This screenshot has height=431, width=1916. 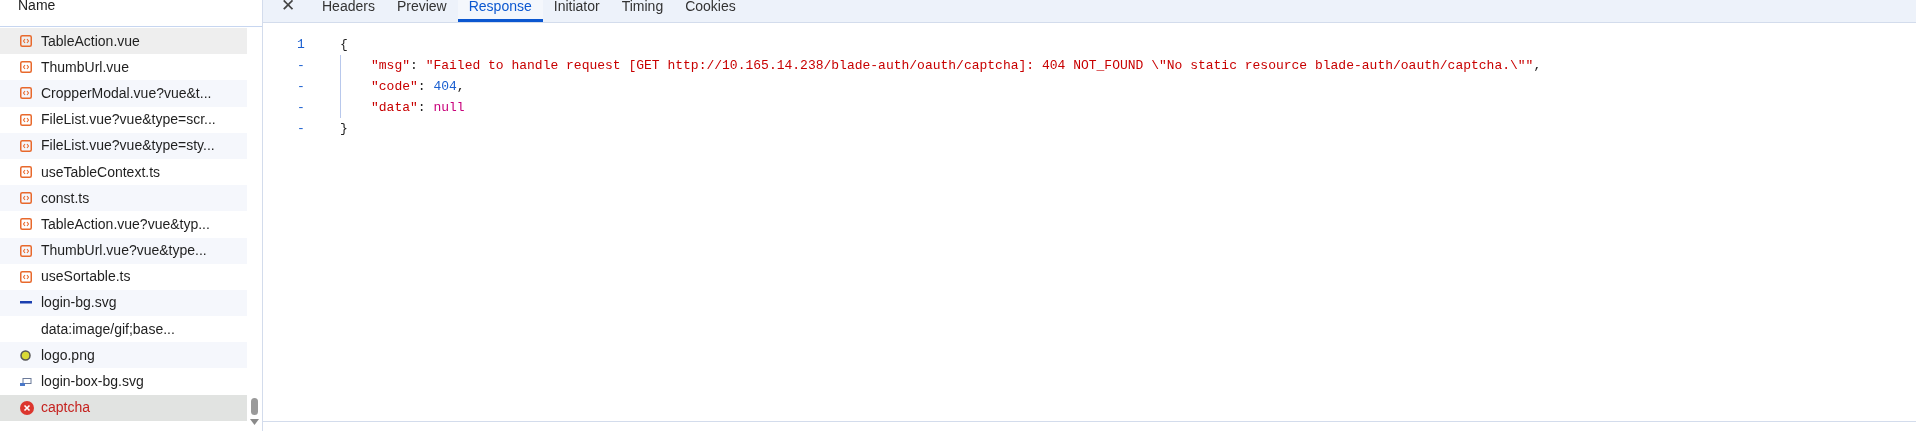 I want to click on code-line: {, so click(x=344, y=44).